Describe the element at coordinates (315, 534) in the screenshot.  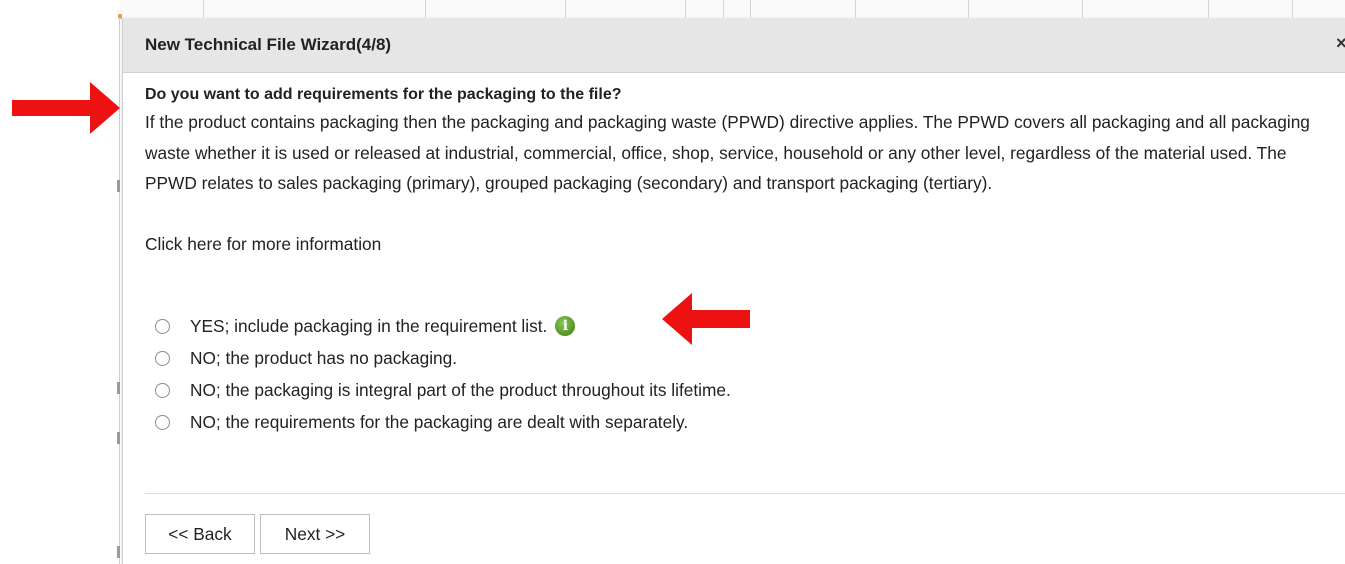
I see `next-button: Next >>` at that location.